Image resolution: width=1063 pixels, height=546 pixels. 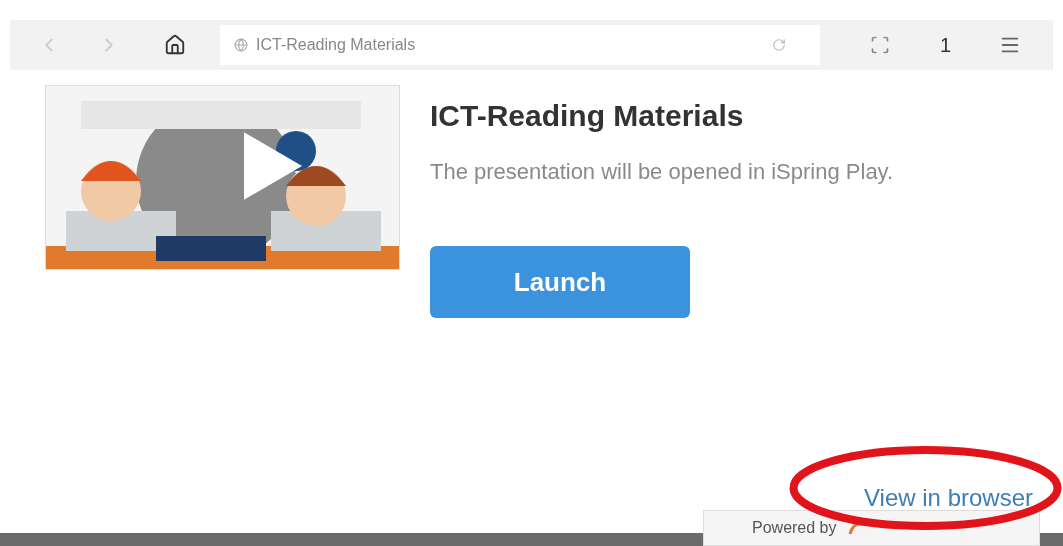 I want to click on tab-count: 1, so click(x=946, y=45).